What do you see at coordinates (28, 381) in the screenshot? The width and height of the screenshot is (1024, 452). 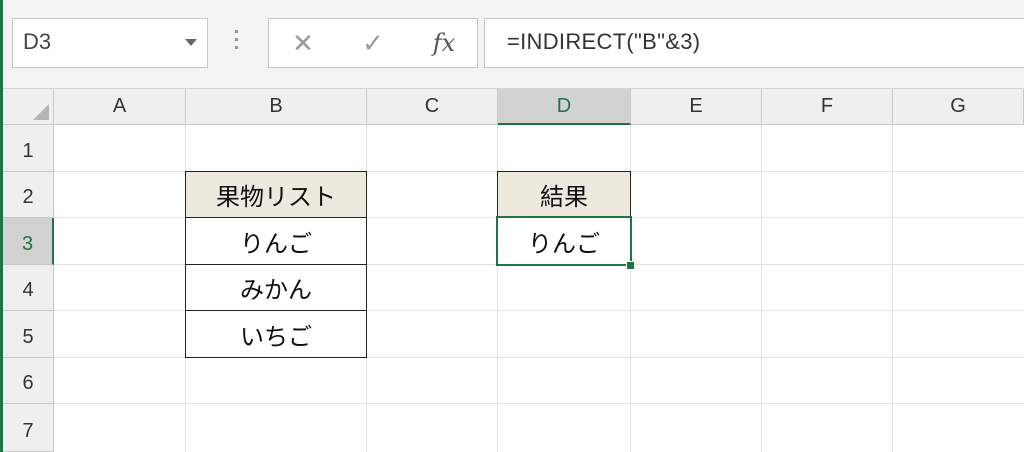 I see `row-header-6: 6` at bounding box center [28, 381].